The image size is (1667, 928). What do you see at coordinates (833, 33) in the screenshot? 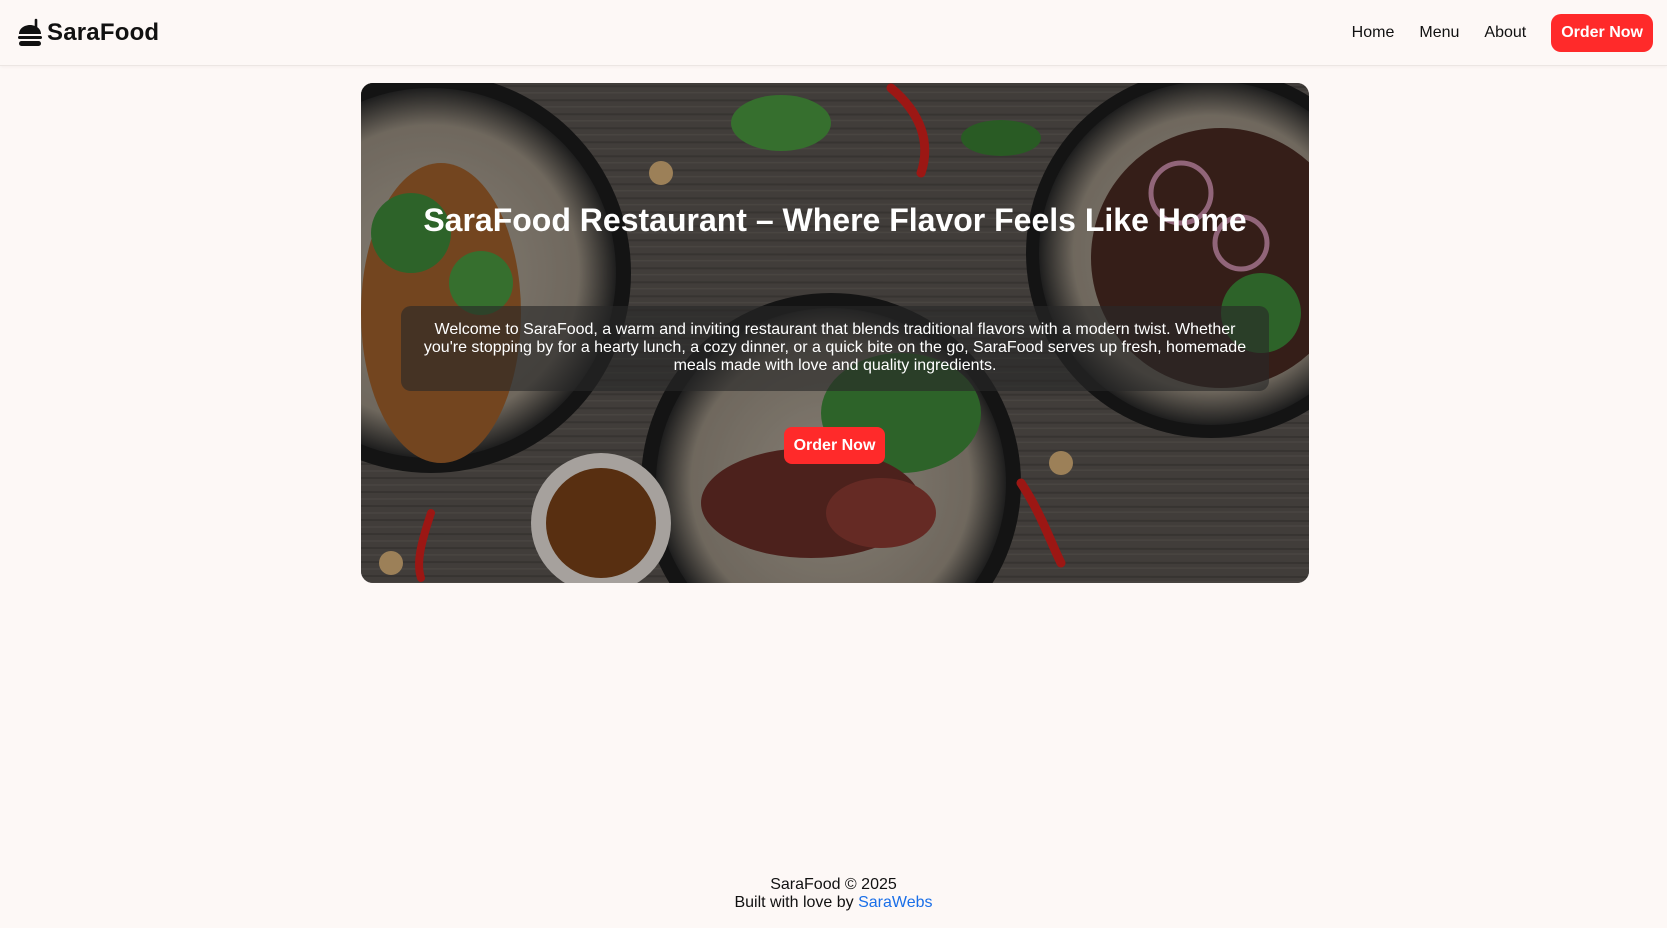
I see `navbar: SaraFood Home Menu About Order Now` at bounding box center [833, 33].